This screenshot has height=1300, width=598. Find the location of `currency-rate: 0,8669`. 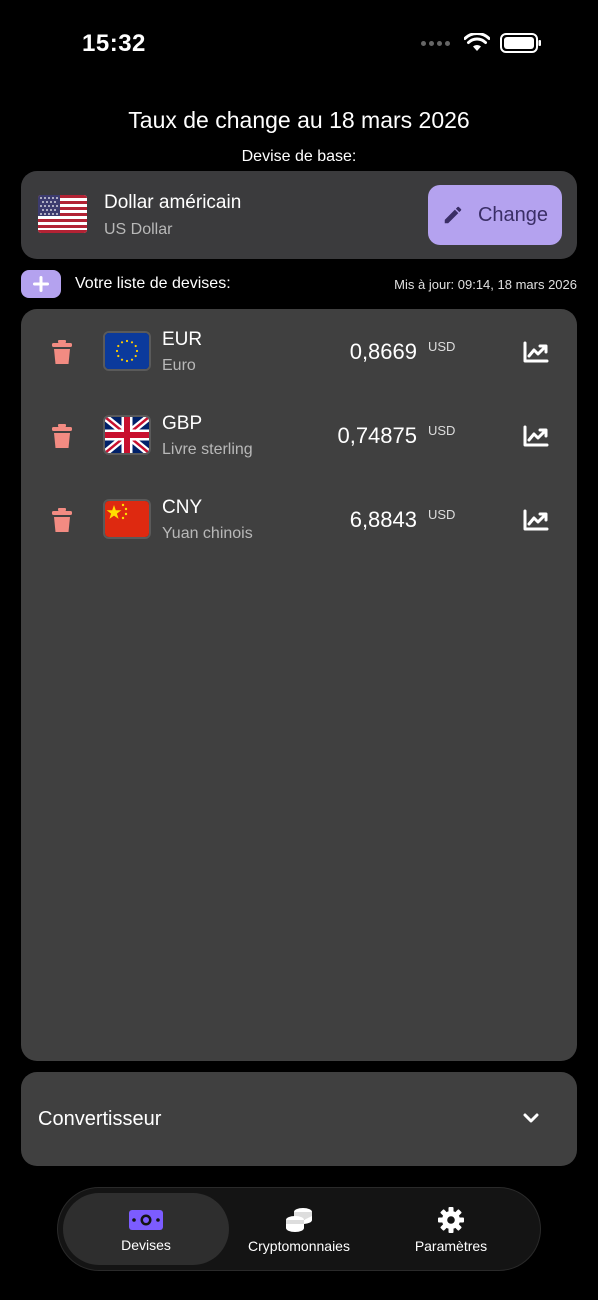

currency-rate: 0,8669 is located at coordinates (383, 351).